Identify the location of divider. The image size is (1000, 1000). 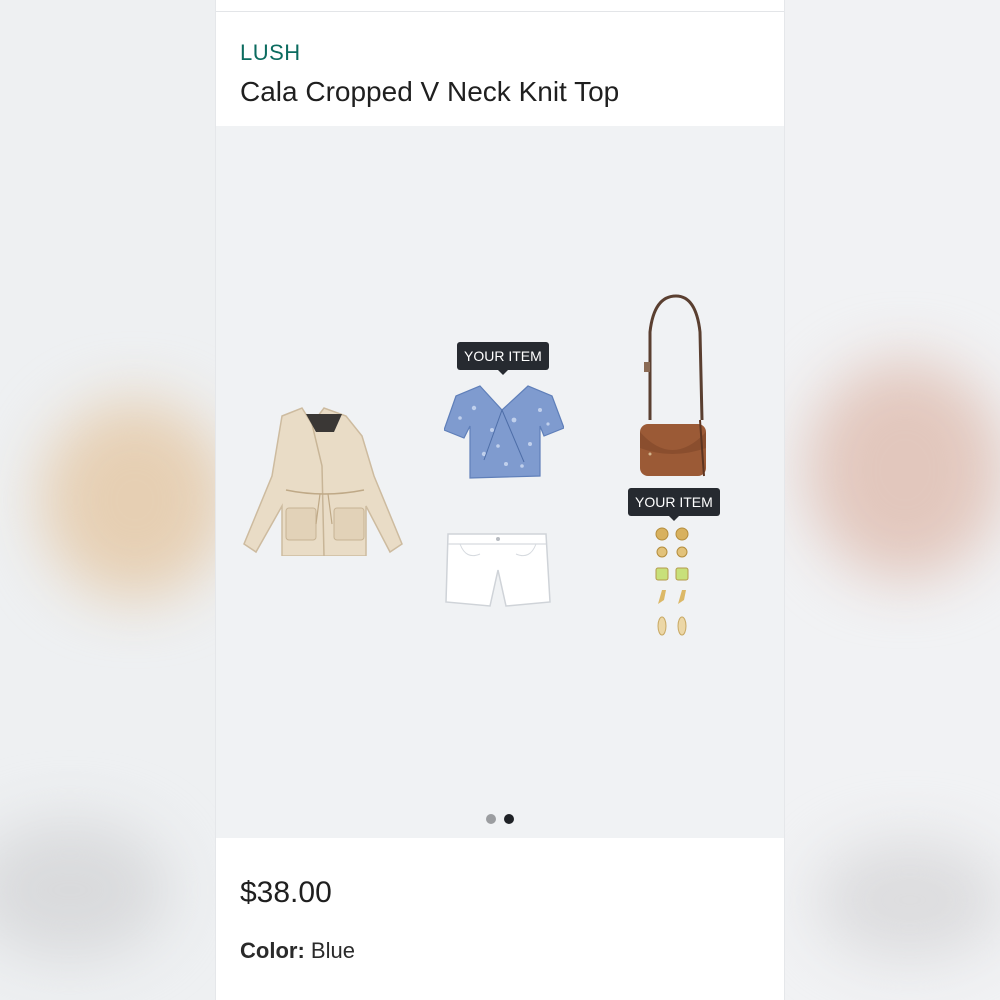
(500, 11).